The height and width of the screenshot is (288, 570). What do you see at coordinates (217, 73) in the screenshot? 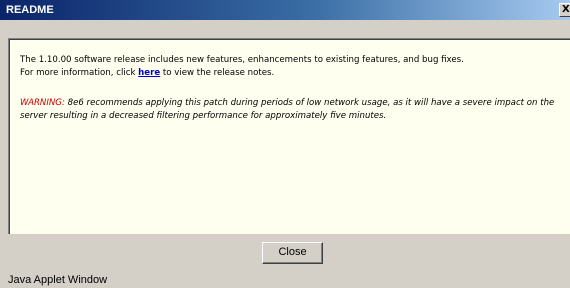
I see `intro-line-2-suffix: to view the release notes.` at bounding box center [217, 73].